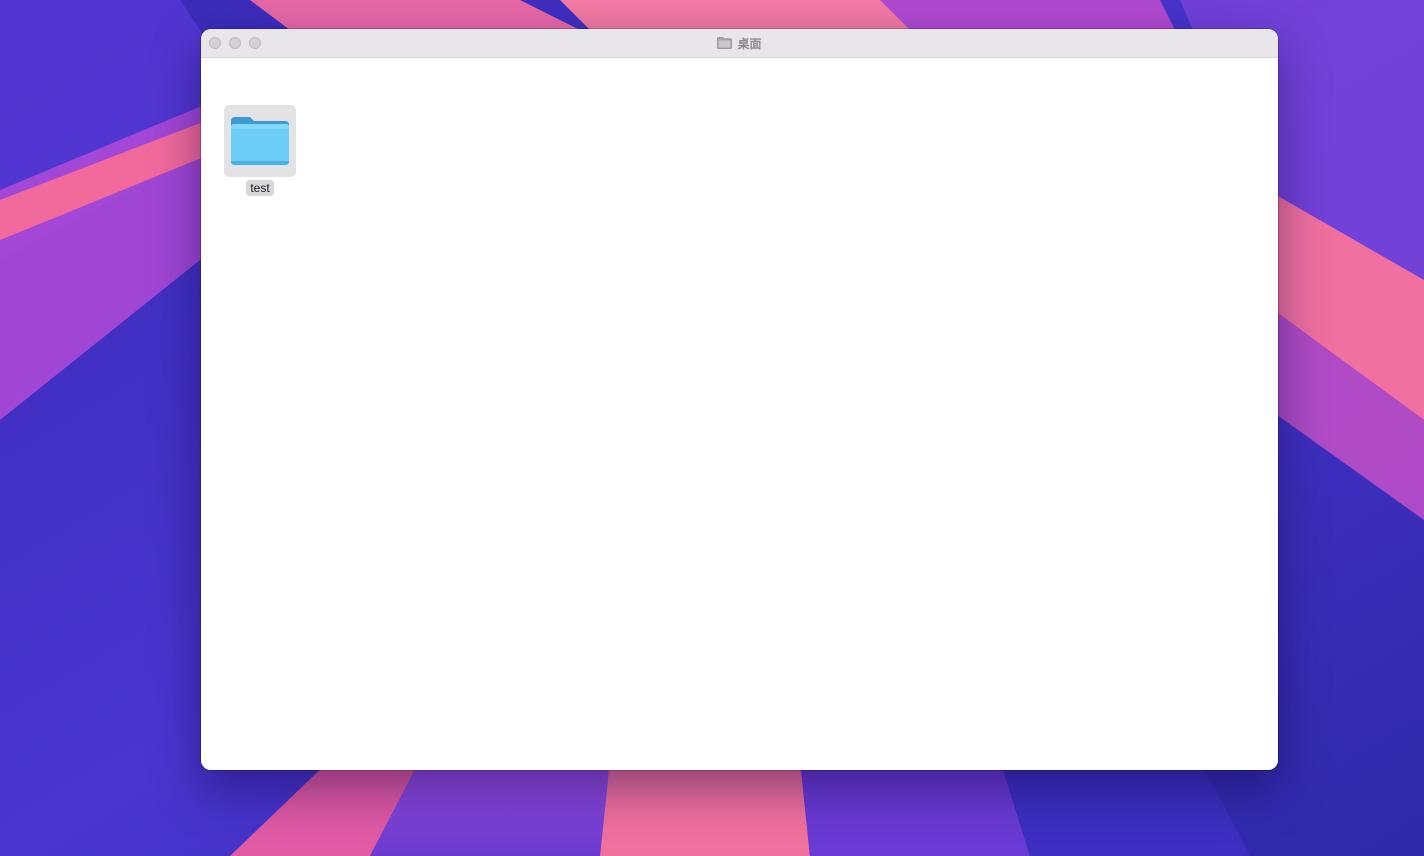 The width and height of the screenshot is (1424, 856). What do you see at coordinates (215, 43) in the screenshot?
I see `close-button` at bounding box center [215, 43].